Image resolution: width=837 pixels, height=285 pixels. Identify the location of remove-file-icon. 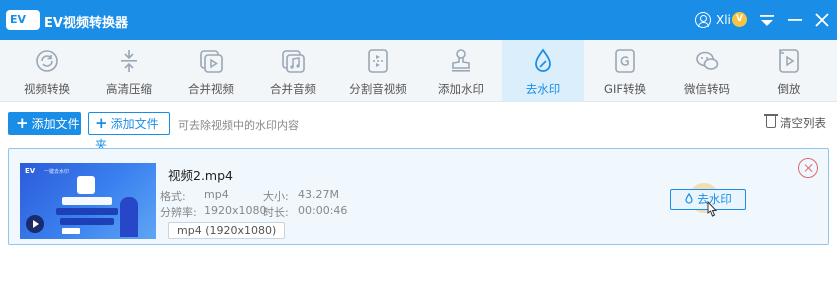
(808, 168).